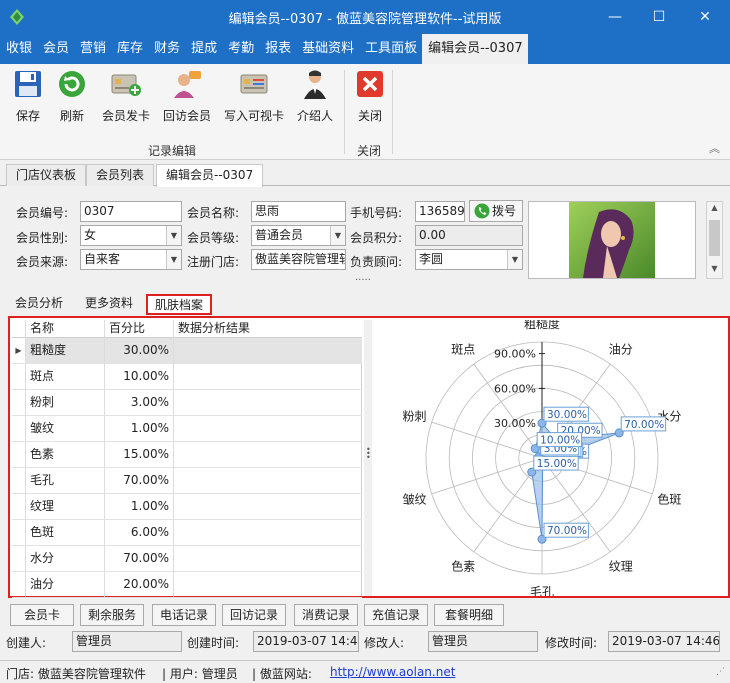 The image size is (730, 683). Describe the element at coordinates (440, 211) in the screenshot. I see `phone-field: 136589` at that location.